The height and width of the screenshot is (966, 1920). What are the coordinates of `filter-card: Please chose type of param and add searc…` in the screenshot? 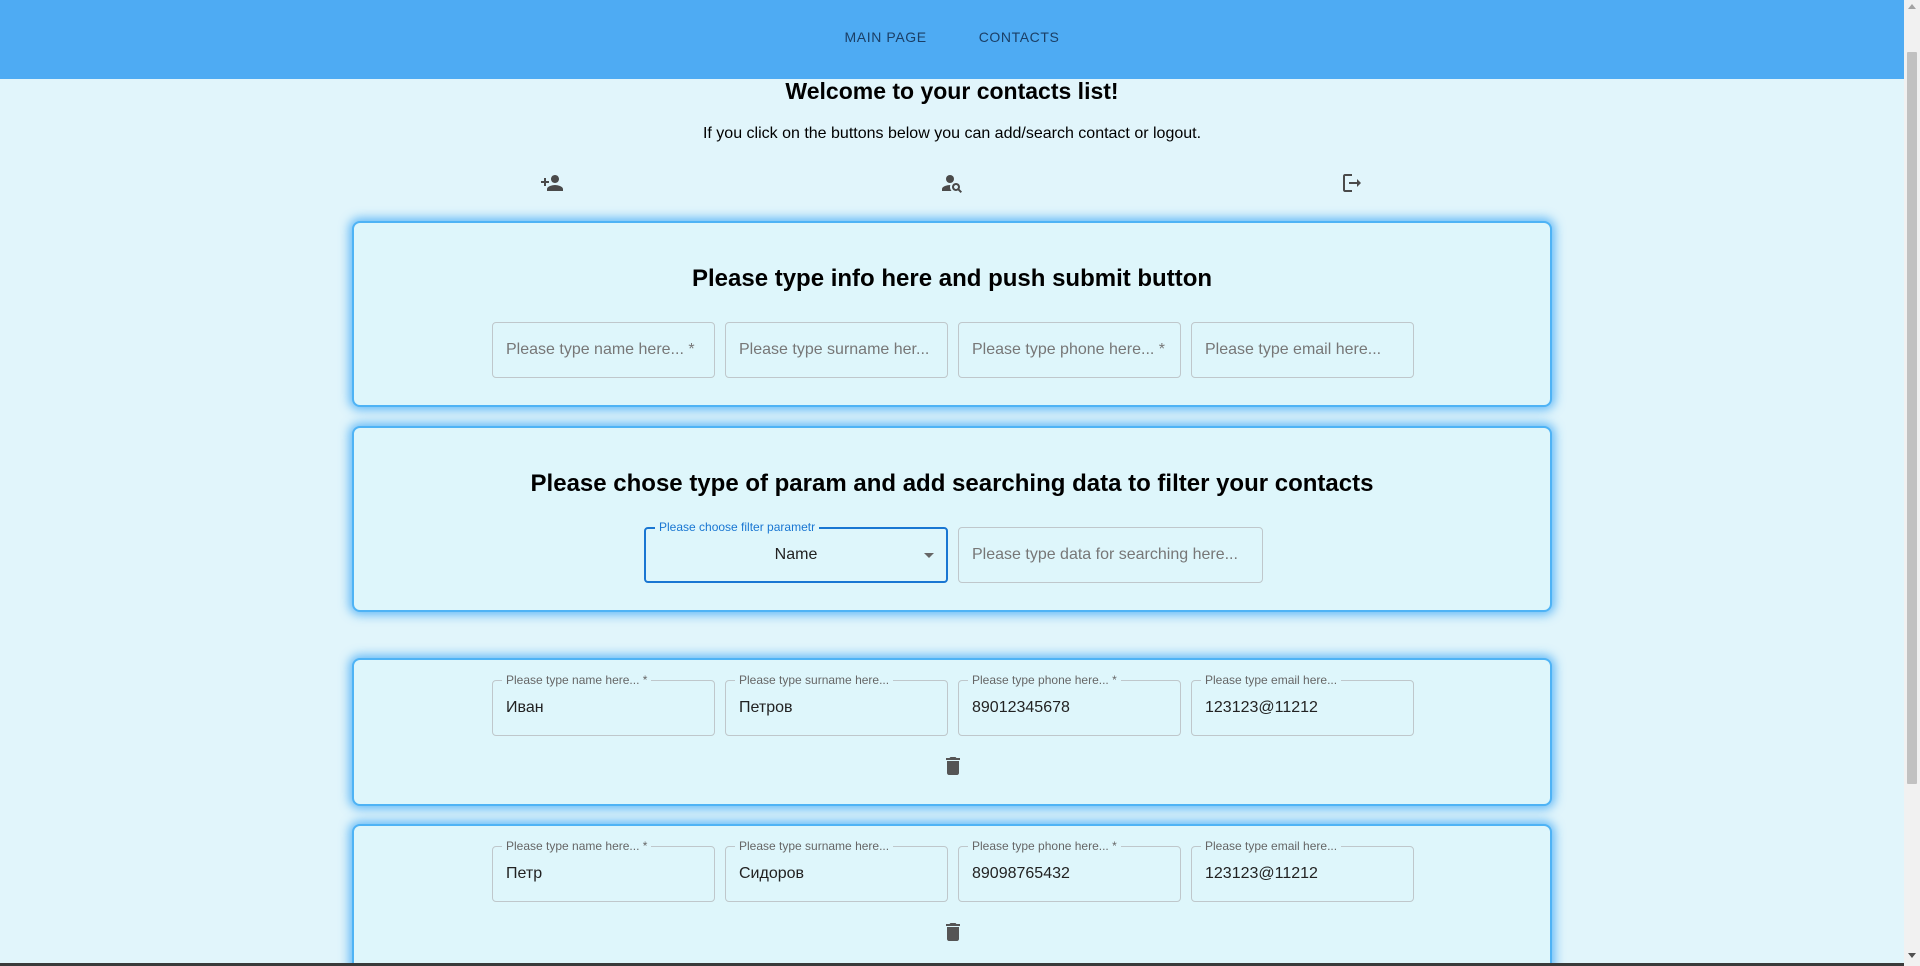 It's located at (952, 519).